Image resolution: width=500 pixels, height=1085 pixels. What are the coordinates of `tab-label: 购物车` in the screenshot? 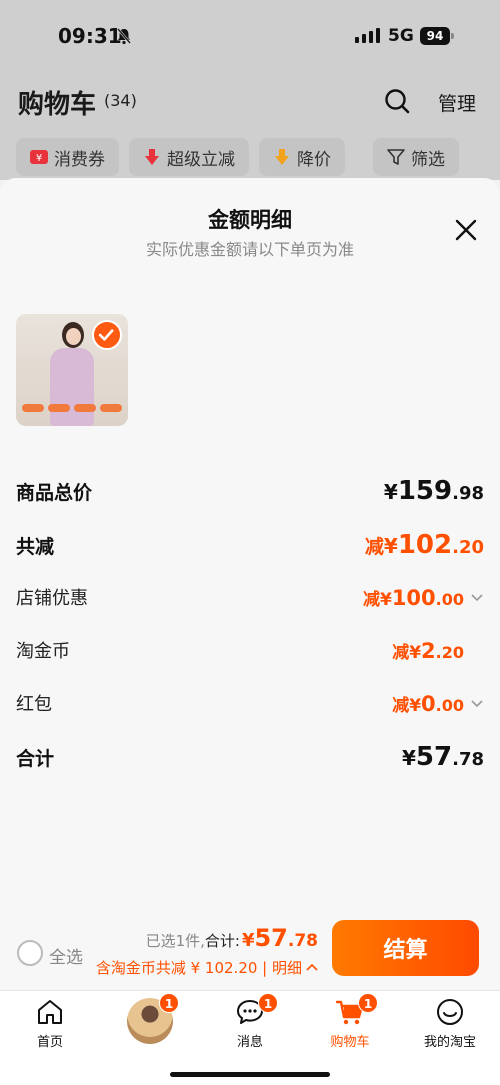 It's located at (350, 1042).